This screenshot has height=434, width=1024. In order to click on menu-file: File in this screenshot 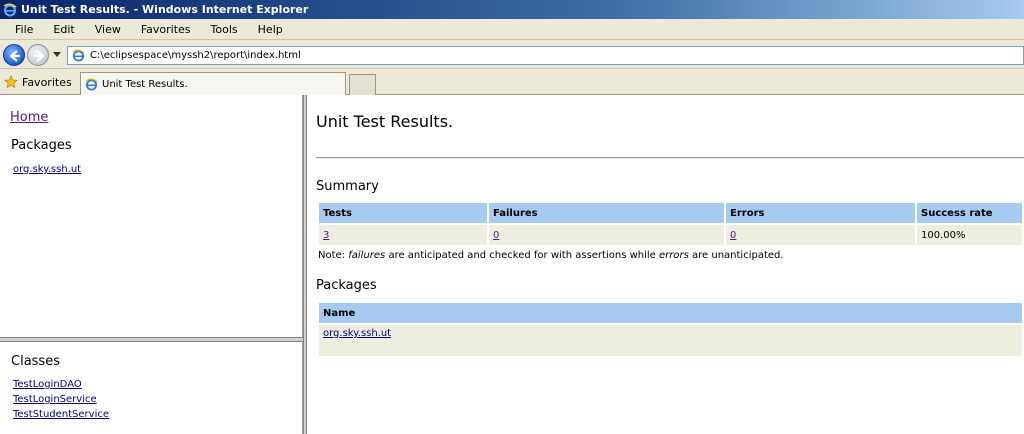, I will do `click(23, 29)`.